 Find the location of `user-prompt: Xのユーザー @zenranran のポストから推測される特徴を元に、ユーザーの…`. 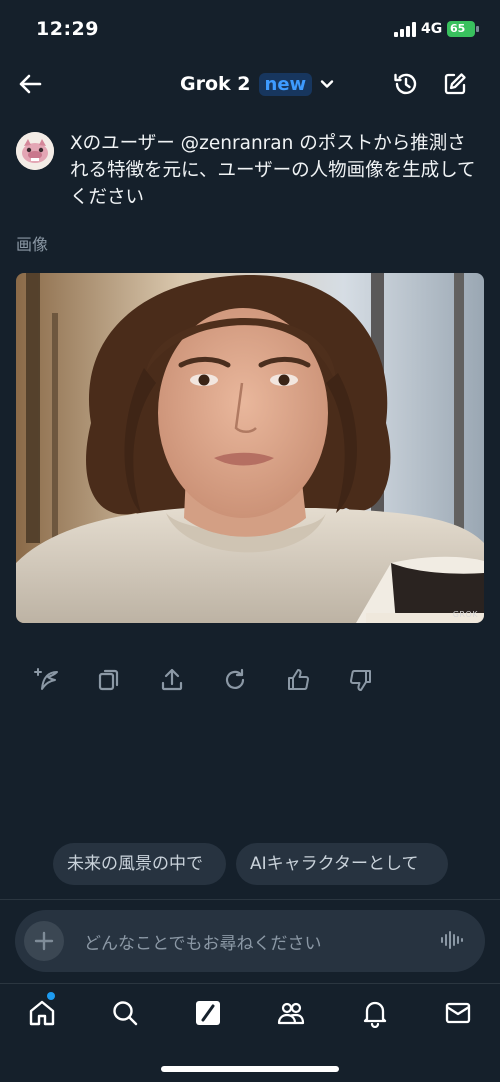

user-prompt: Xのユーザー @zenranran のポストから推測される特徴を元に、ユーザーの… is located at coordinates (273, 170).